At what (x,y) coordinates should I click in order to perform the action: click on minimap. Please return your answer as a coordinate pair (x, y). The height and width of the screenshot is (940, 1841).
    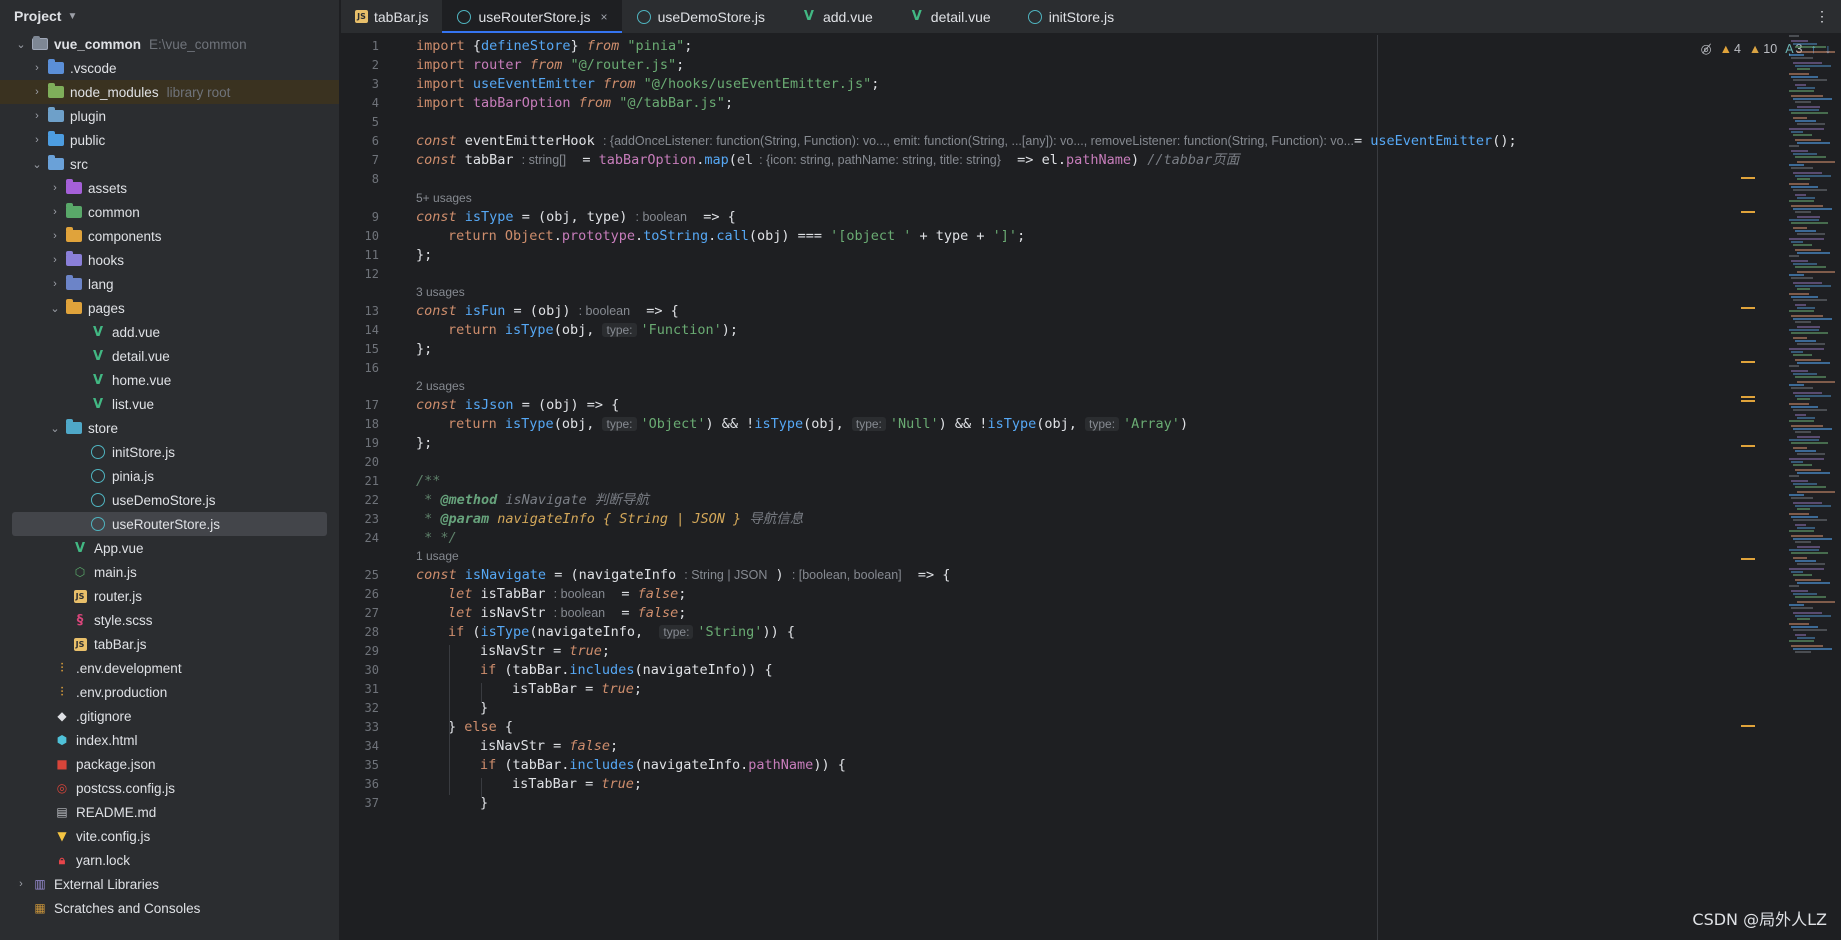
    Looking at the image, I should click on (1791, 487).